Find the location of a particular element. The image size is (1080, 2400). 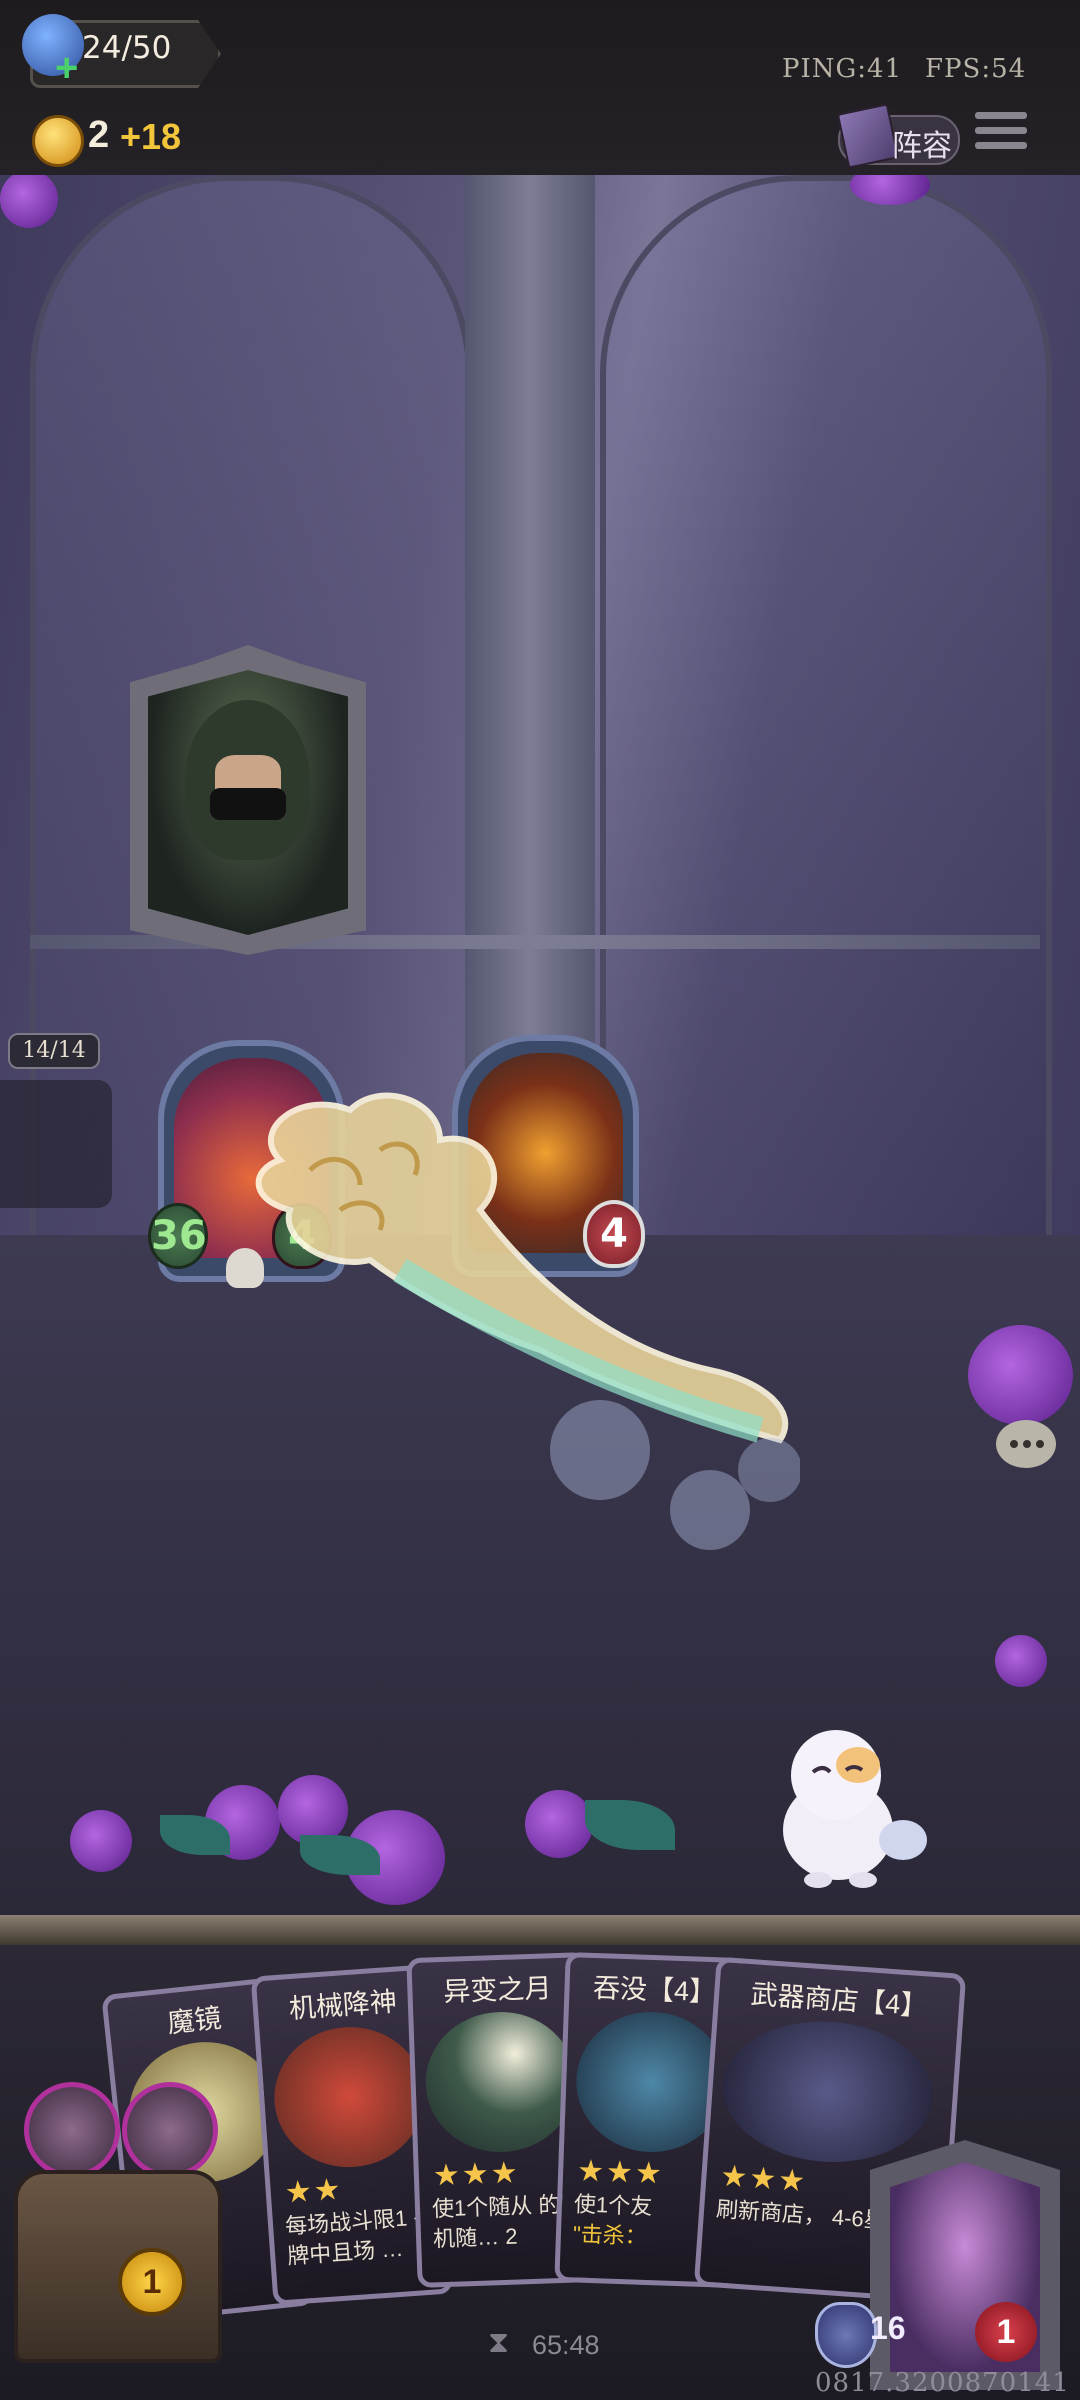

plus-icon: + is located at coordinates (67, 68).